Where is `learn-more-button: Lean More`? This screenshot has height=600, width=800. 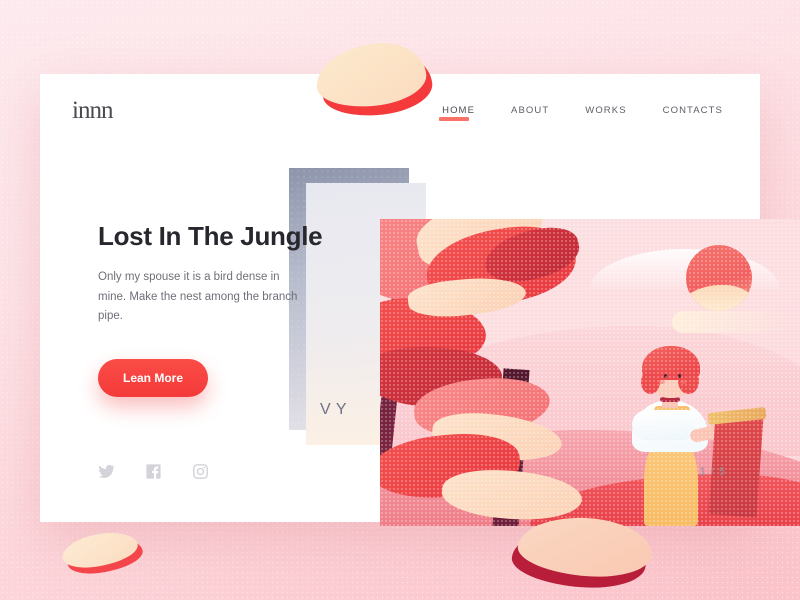
learn-more-button: Lean More is located at coordinates (153, 378).